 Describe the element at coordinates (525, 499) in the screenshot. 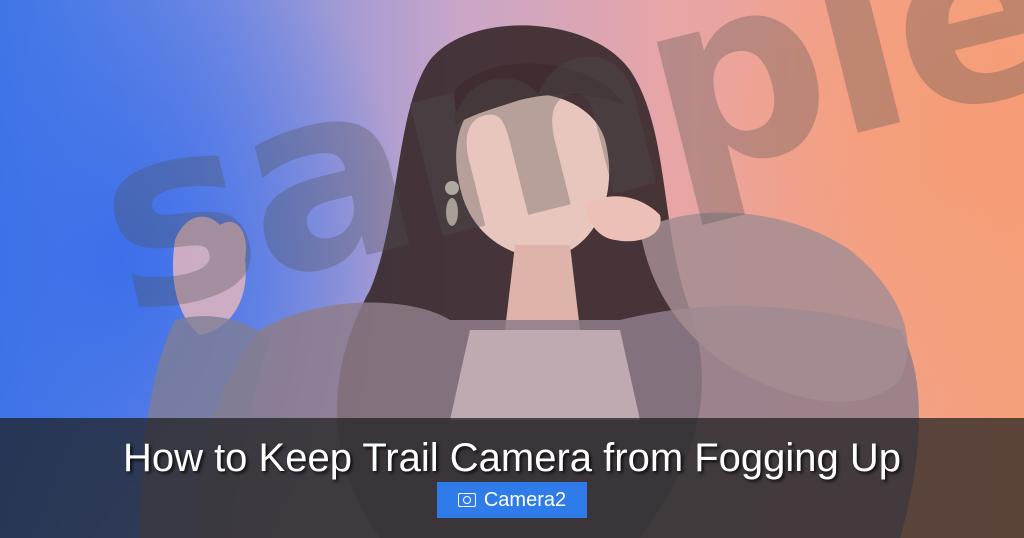

I see `category-label: Camera2` at that location.